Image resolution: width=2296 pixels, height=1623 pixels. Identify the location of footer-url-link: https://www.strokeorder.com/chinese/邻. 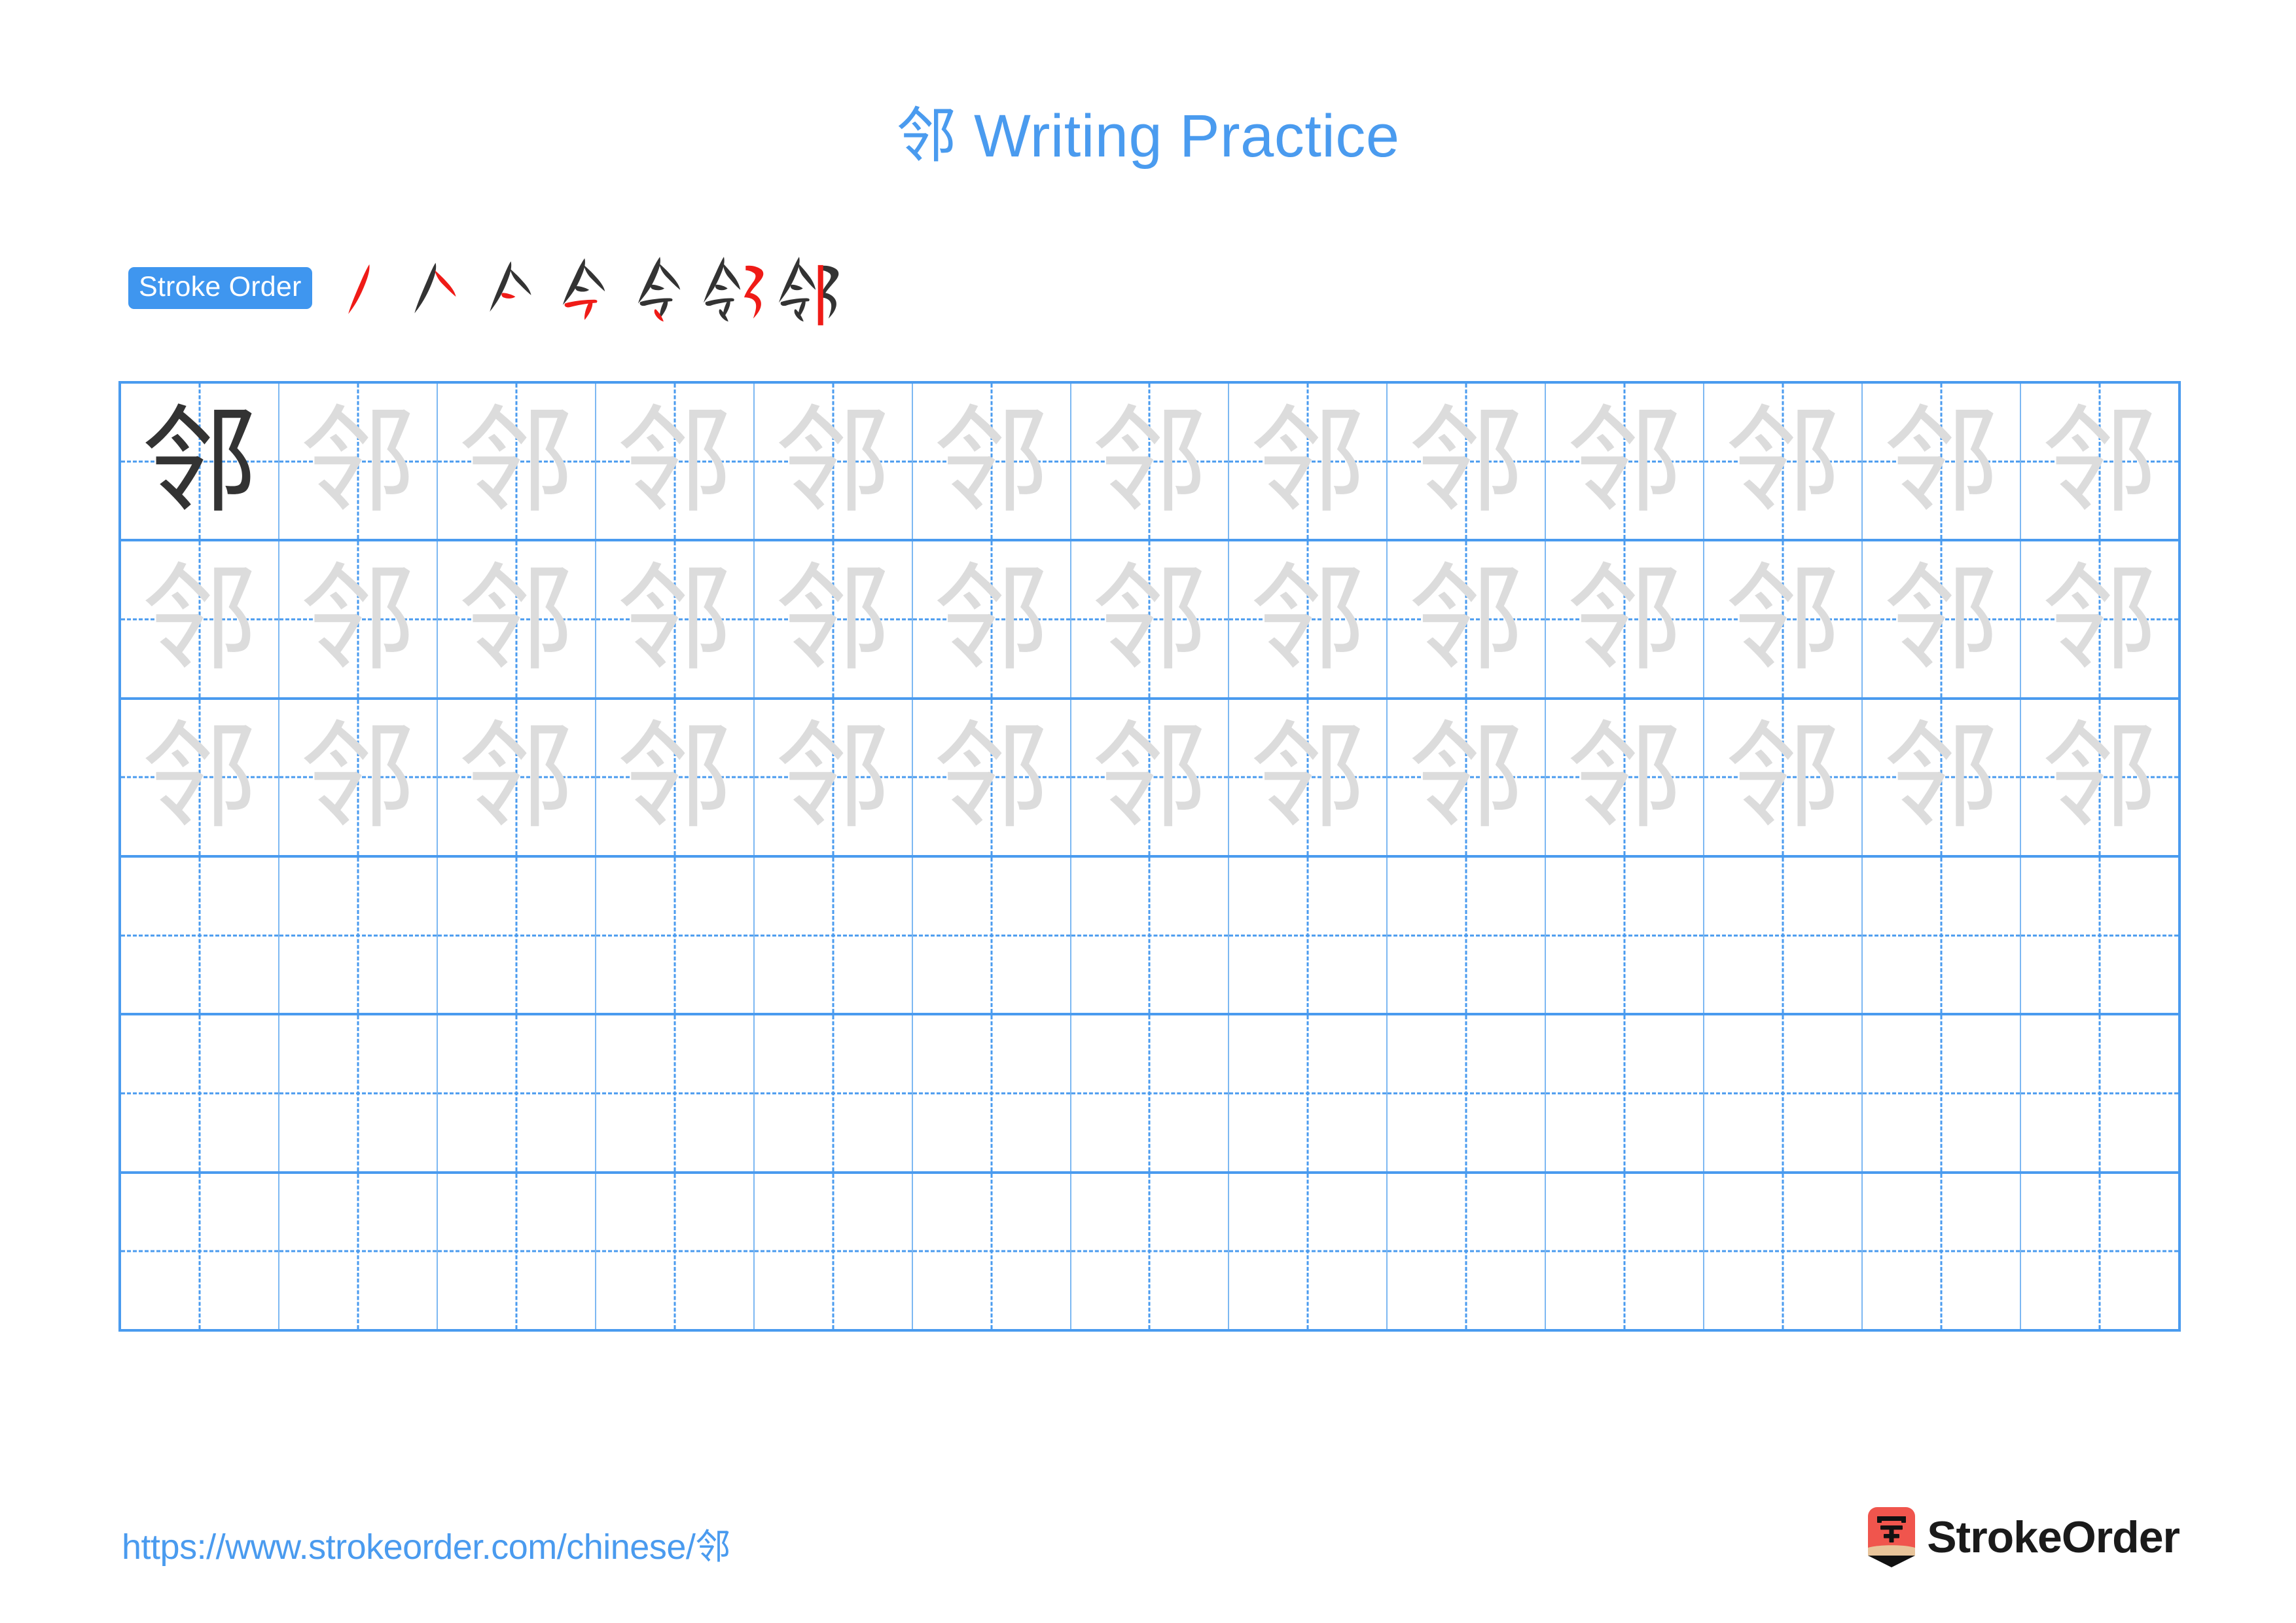
(426, 1543).